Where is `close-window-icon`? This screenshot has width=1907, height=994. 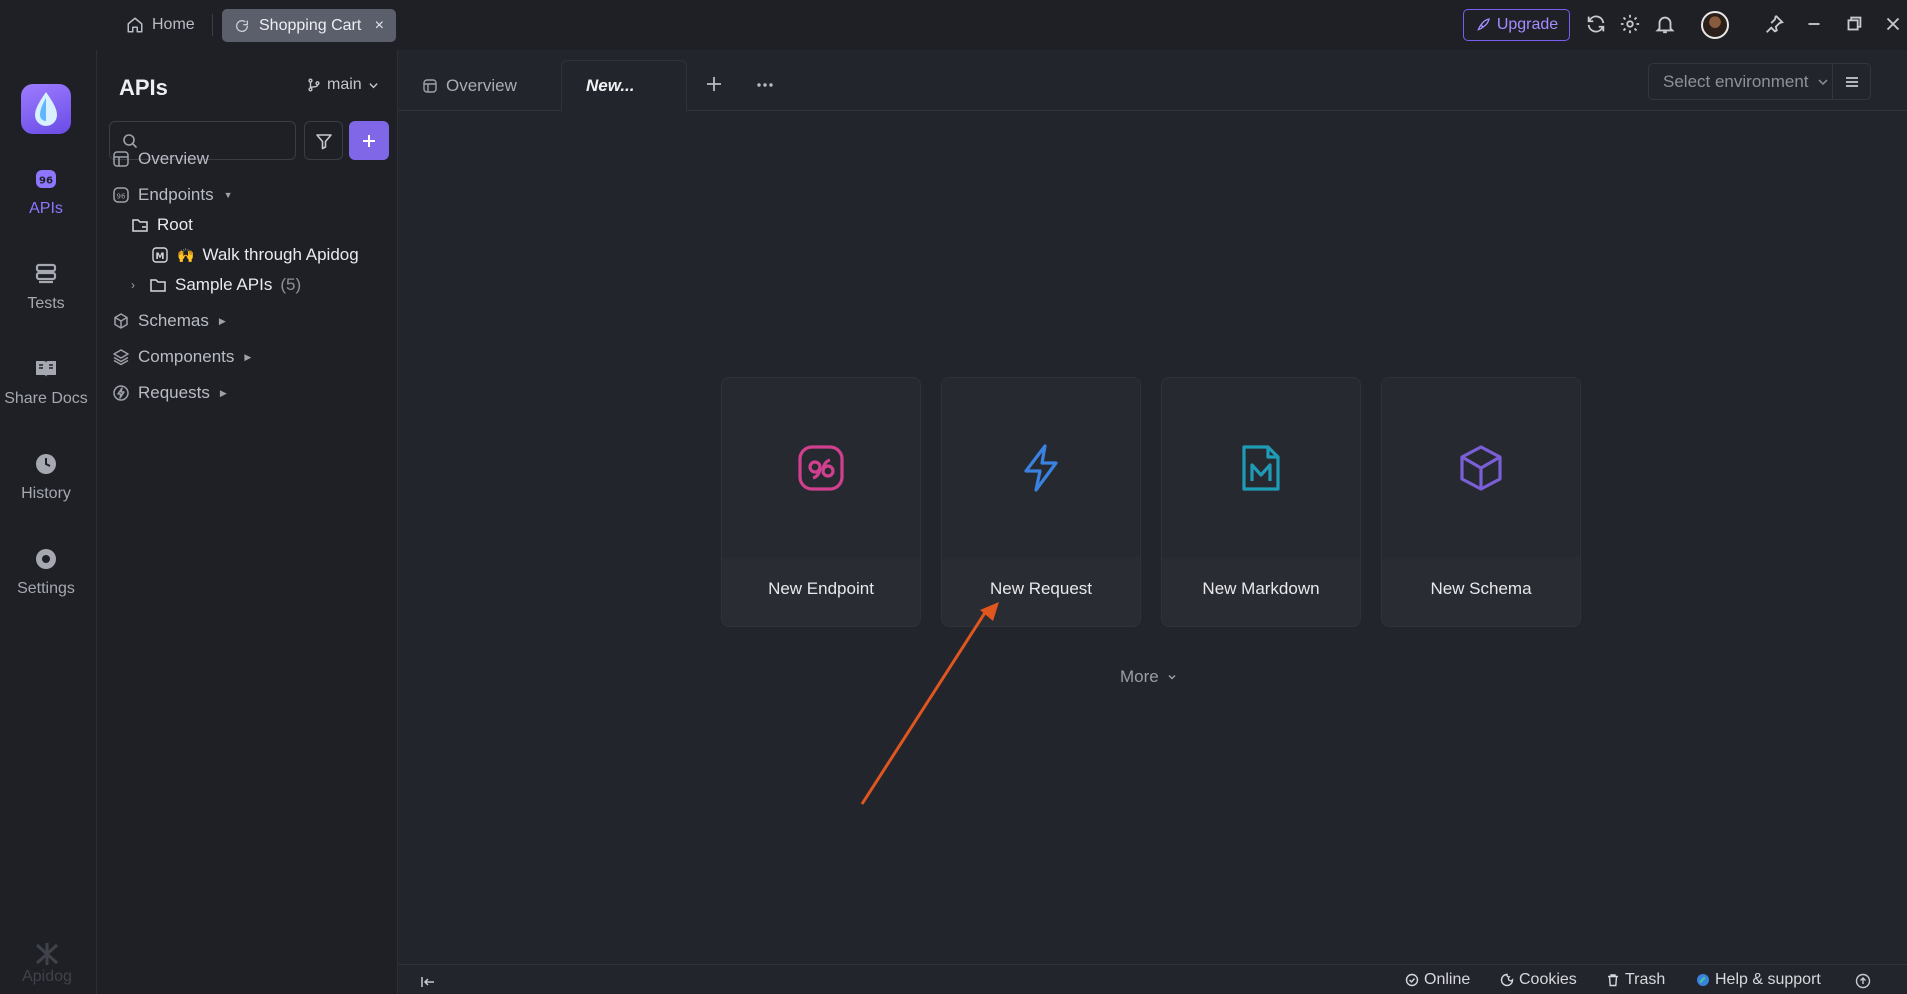
close-window-icon is located at coordinates (1893, 24).